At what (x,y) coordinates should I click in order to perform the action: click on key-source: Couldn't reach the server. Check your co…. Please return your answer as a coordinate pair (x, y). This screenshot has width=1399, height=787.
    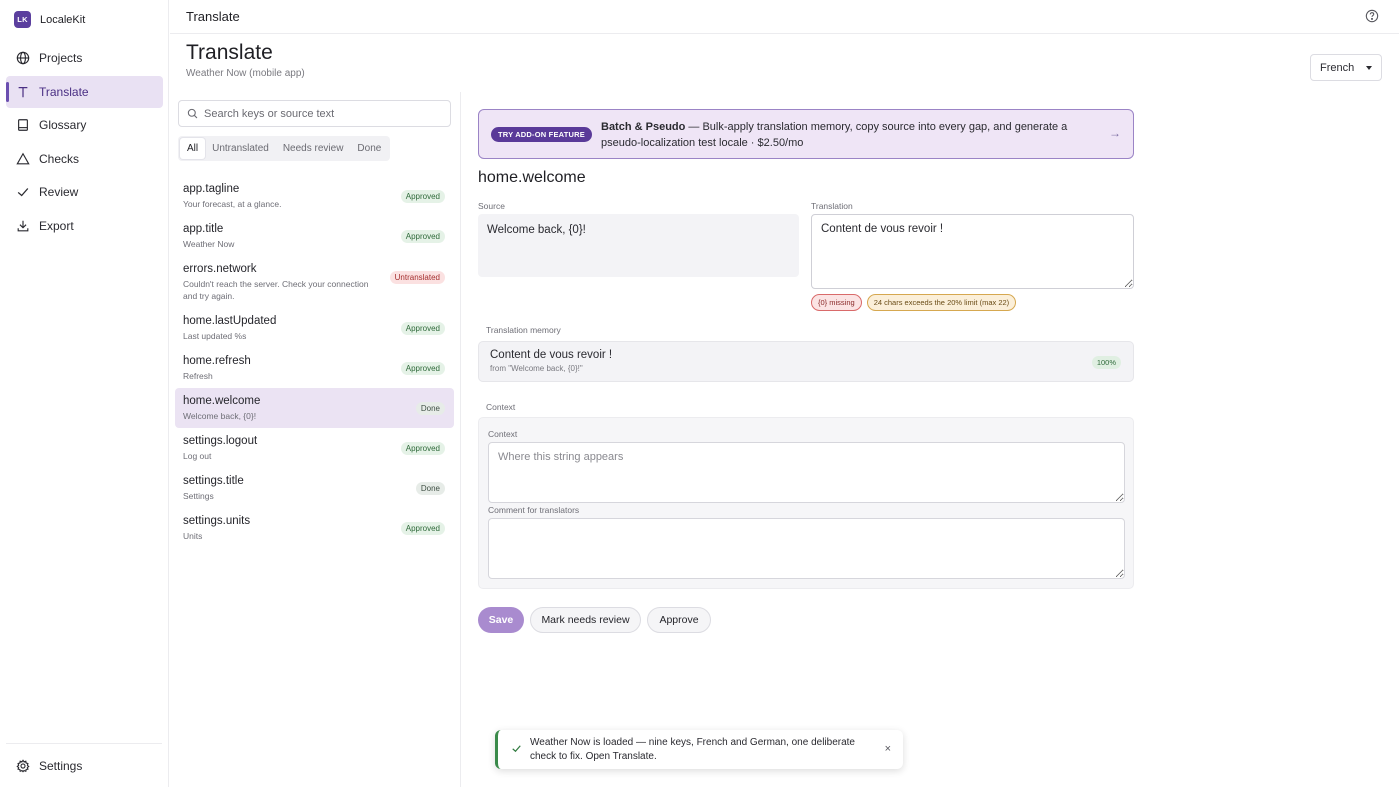
    Looking at the image, I should click on (276, 290).